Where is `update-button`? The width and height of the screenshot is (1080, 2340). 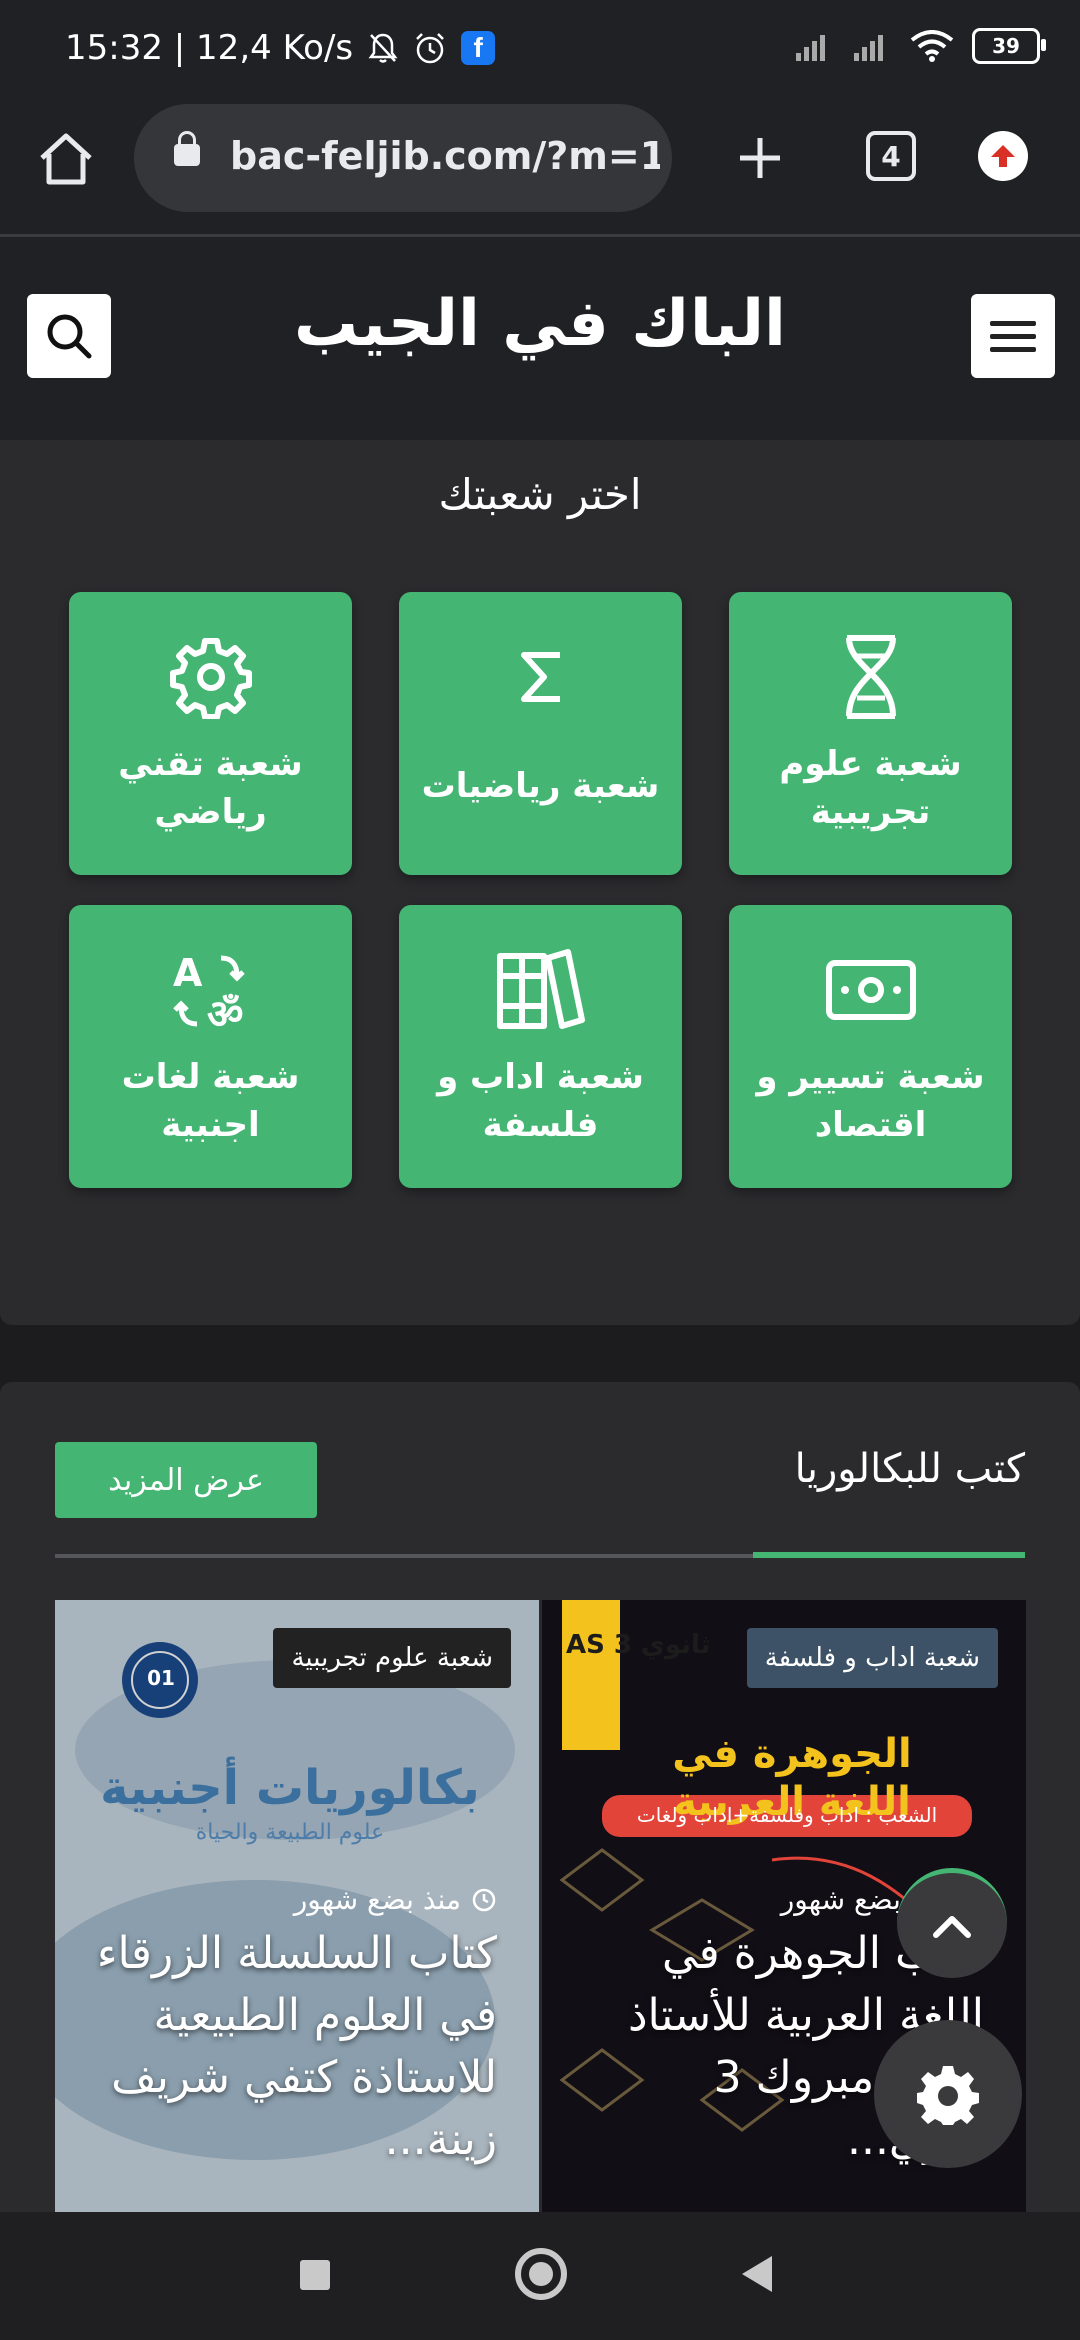 update-button is located at coordinates (1003, 156).